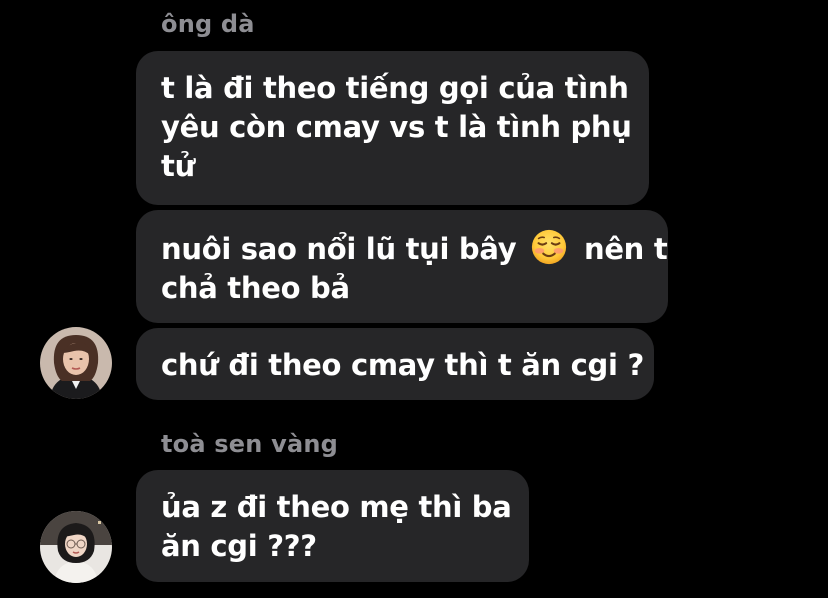 The width and height of the screenshot is (828, 598). I want to click on sender-name: ông dà, so click(208, 24).